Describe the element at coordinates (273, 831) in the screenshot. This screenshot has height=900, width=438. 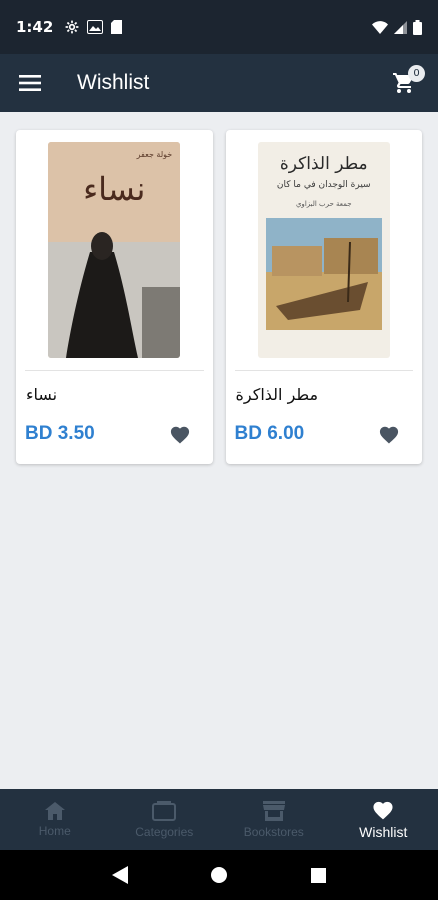
I see `nav-bookstores-label: Bookstores` at that location.